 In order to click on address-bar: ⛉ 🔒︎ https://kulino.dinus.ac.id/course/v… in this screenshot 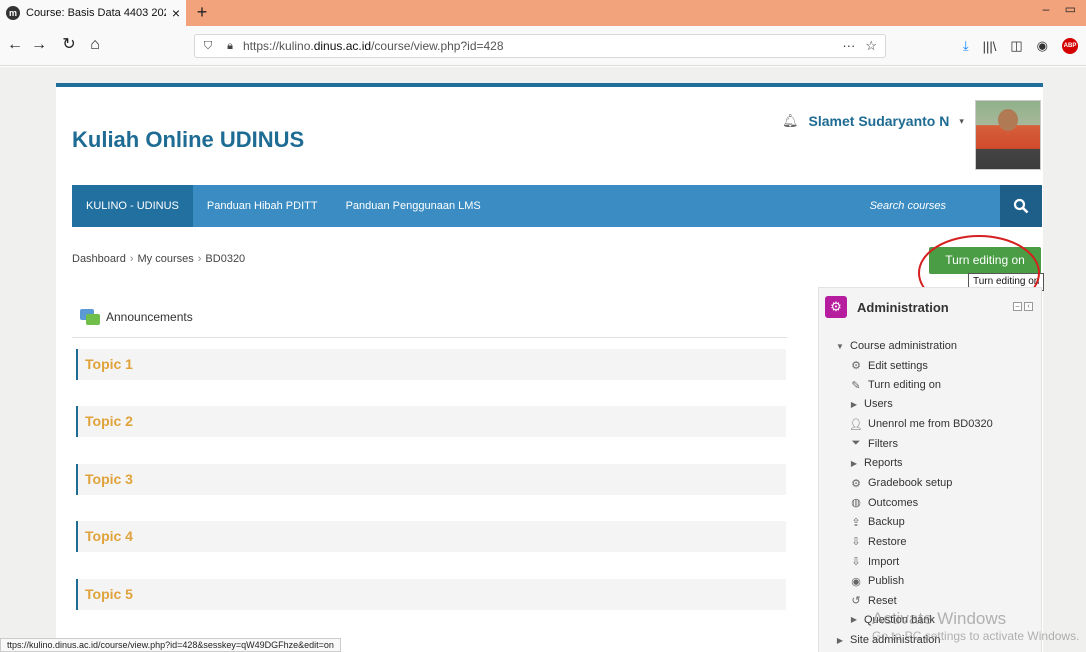, I will do `click(540, 46)`.